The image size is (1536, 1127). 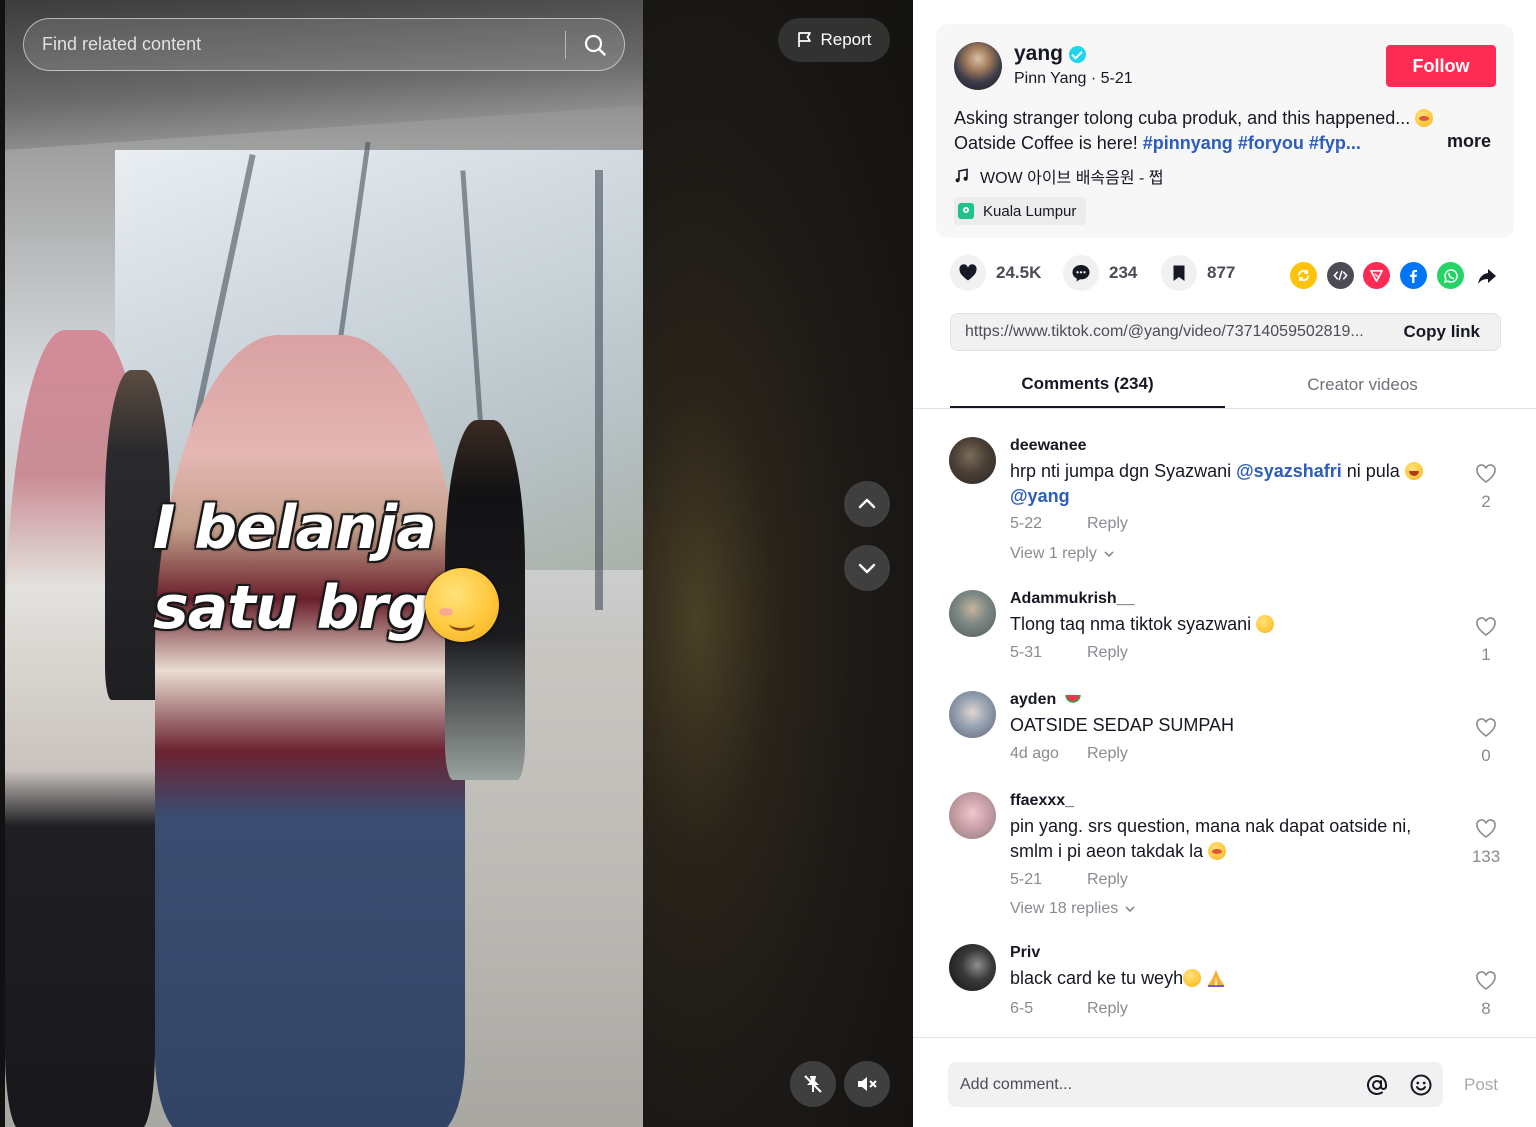 I want to click on comment-date: 4d ago, so click(x=1034, y=753).